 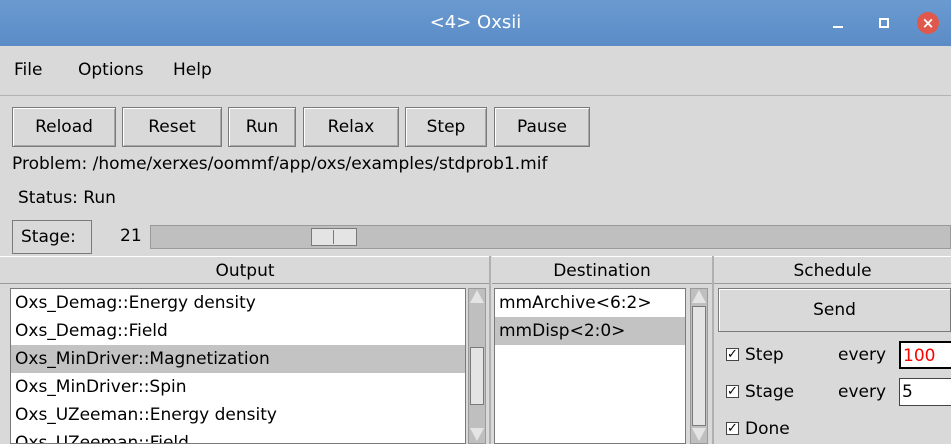 I want to click on step-every-label: every, so click(x=862, y=355).